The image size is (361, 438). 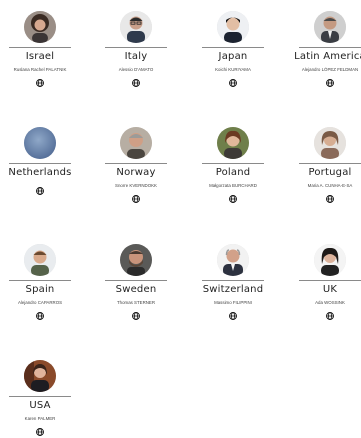 I want to click on country-name: Poland, so click(x=233, y=172).